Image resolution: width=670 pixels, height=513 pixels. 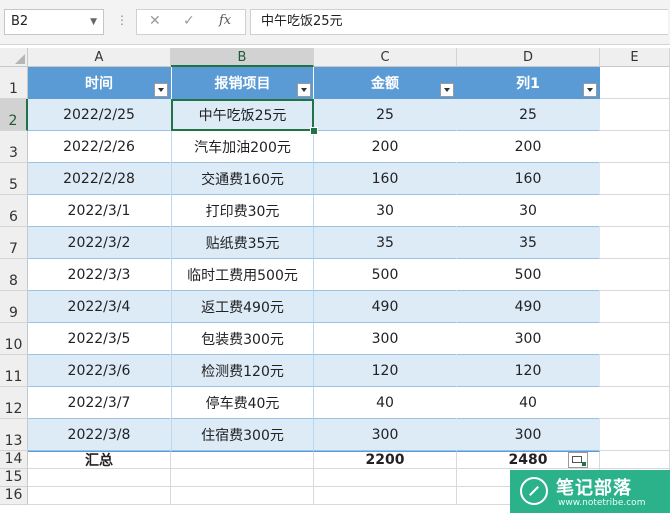 What do you see at coordinates (242, 339) in the screenshot?
I see `table-cell: 包装费300元` at bounding box center [242, 339].